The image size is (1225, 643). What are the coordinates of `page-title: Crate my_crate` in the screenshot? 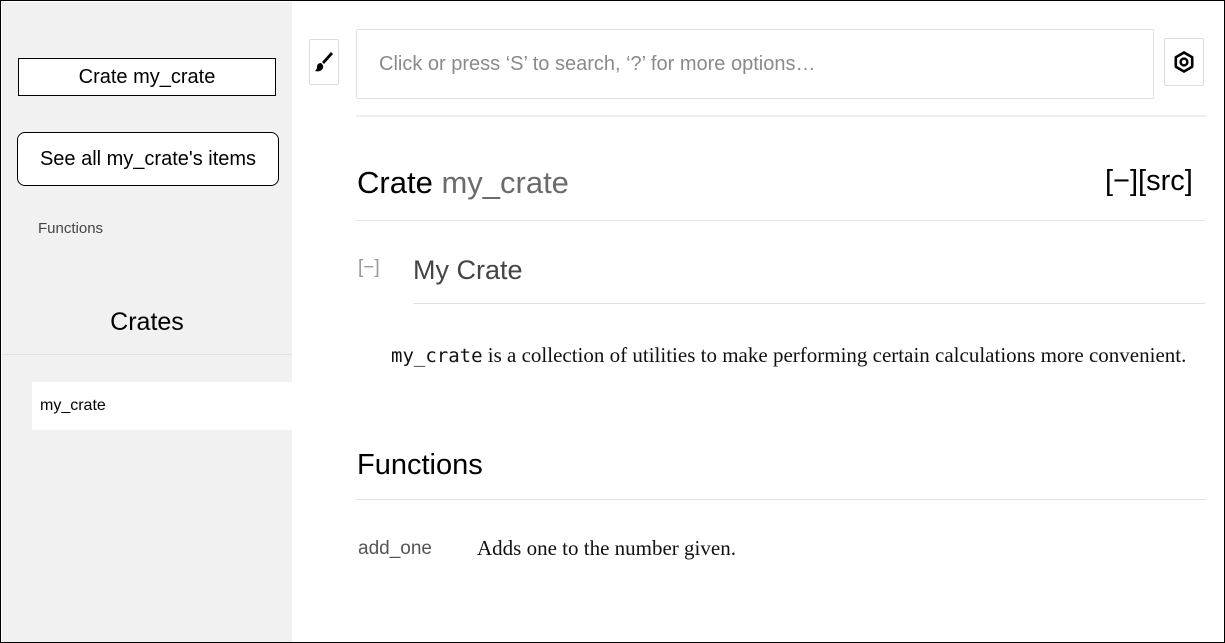 It's located at (463, 183).